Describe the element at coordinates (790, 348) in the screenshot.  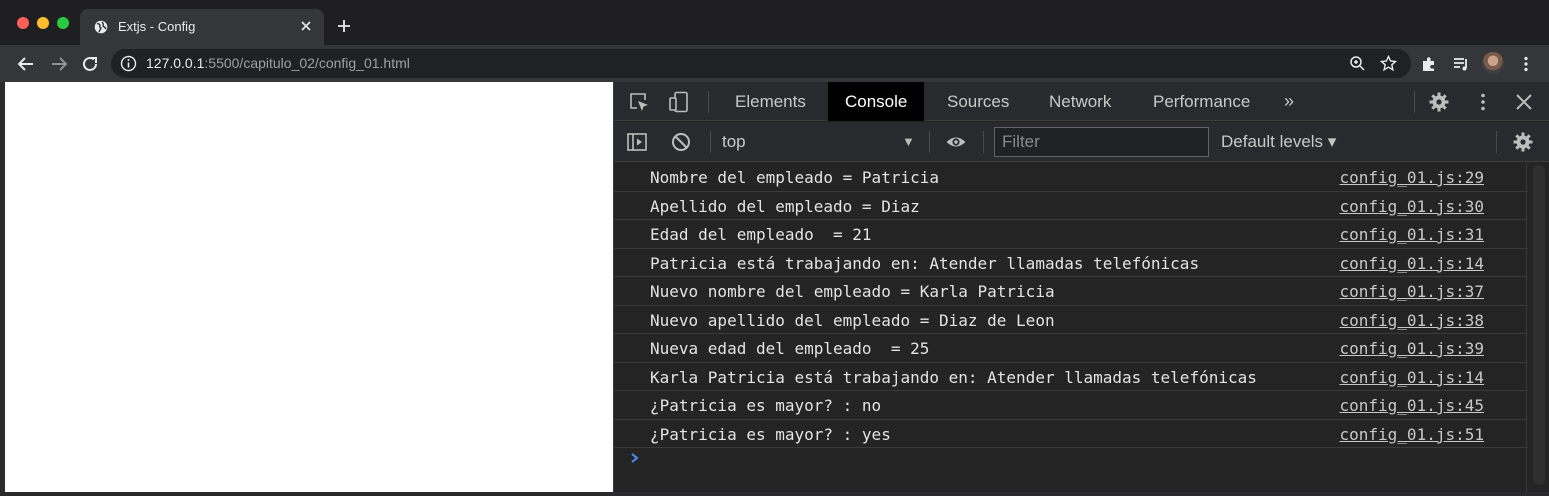
I see `message-text: Nueva edad del empleado = 25` at that location.